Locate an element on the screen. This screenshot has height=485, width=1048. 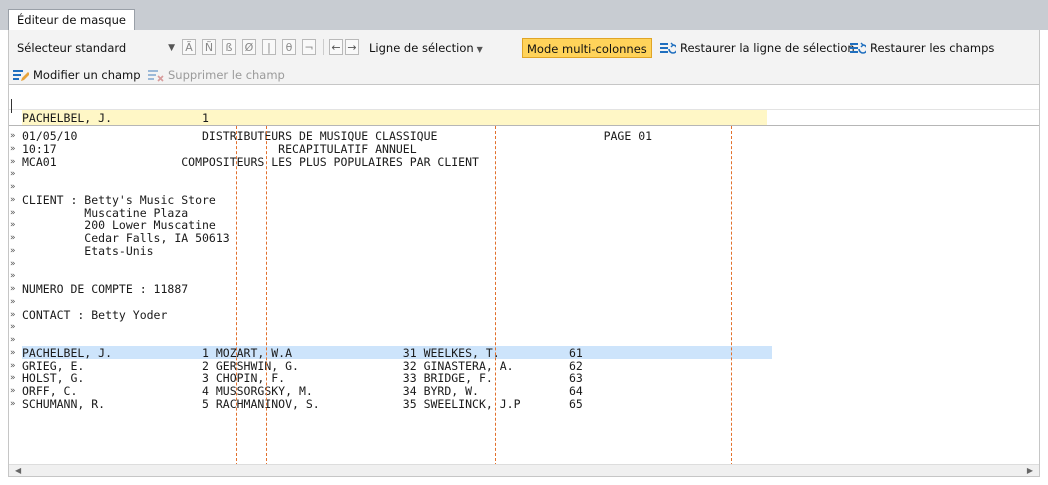
format-button-eszett: ß is located at coordinates (229, 47).